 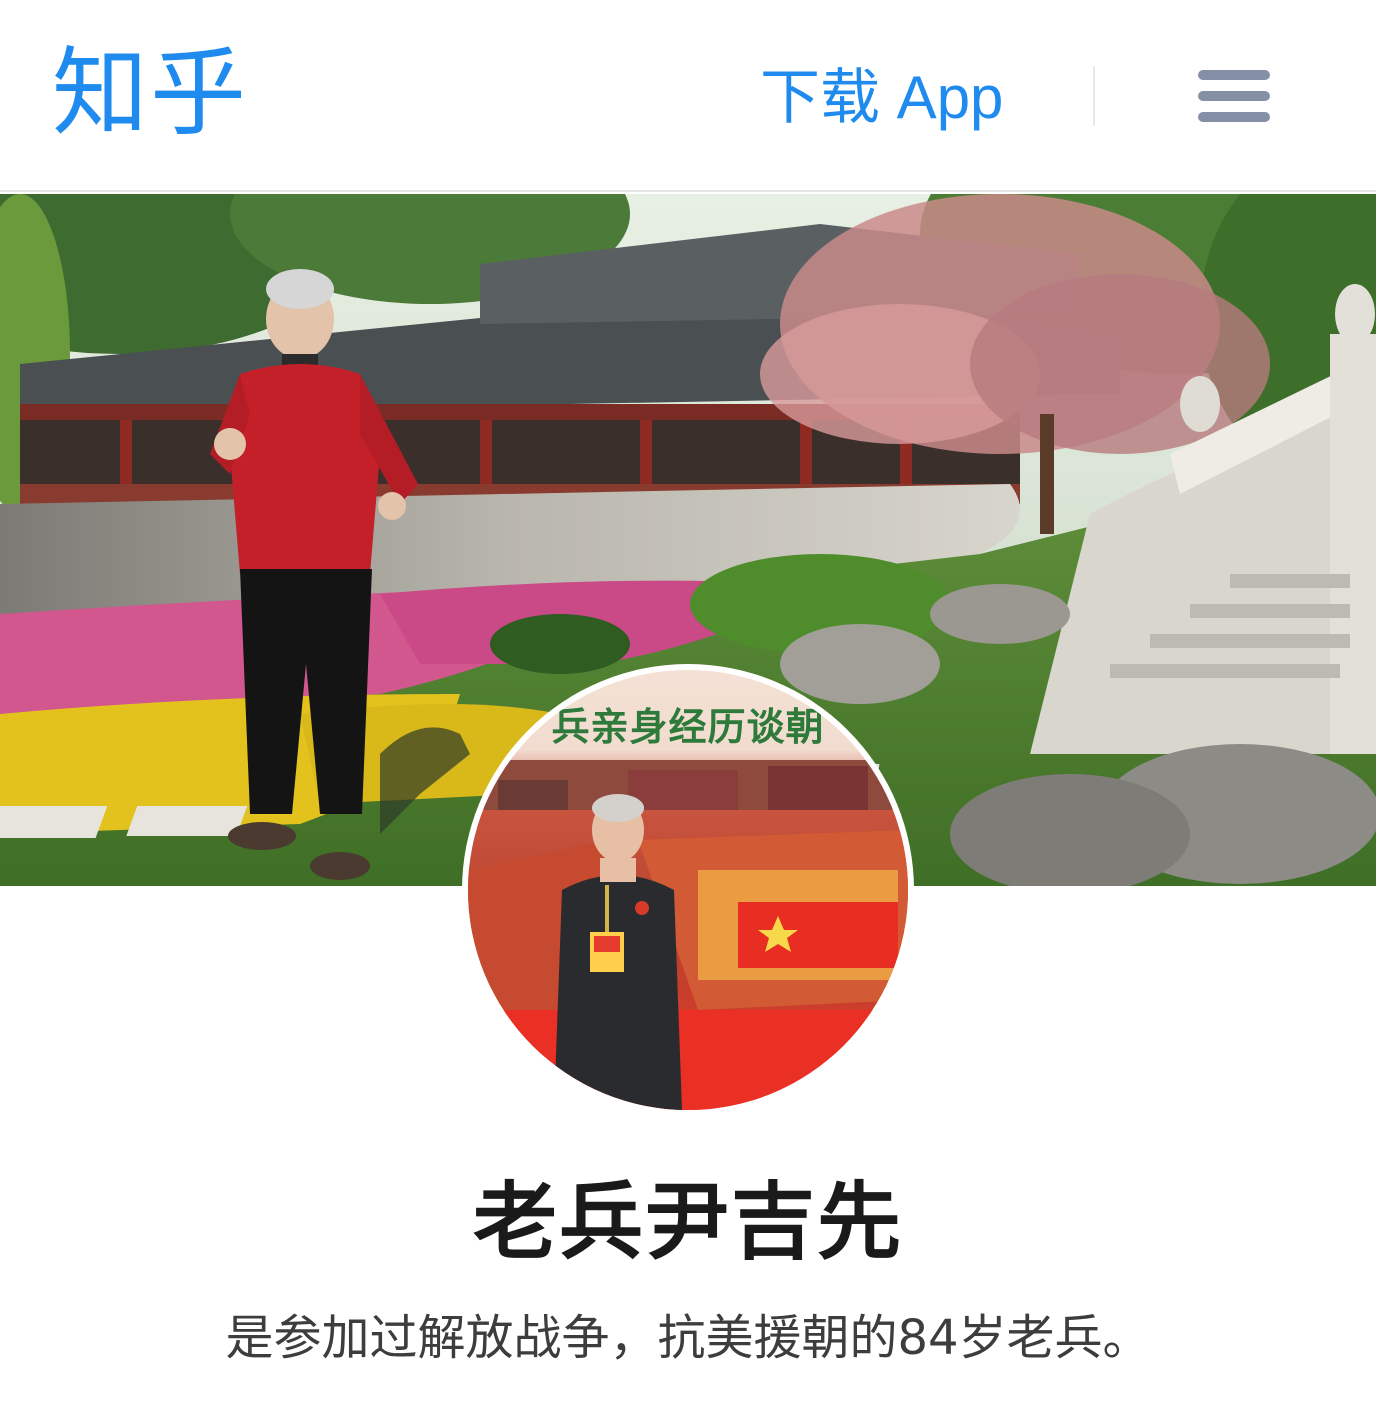 What do you see at coordinates (687, 1222) in the screenshot?
I see `profile-name: 老兵尹吉先` at bounding box center [687, 1222].